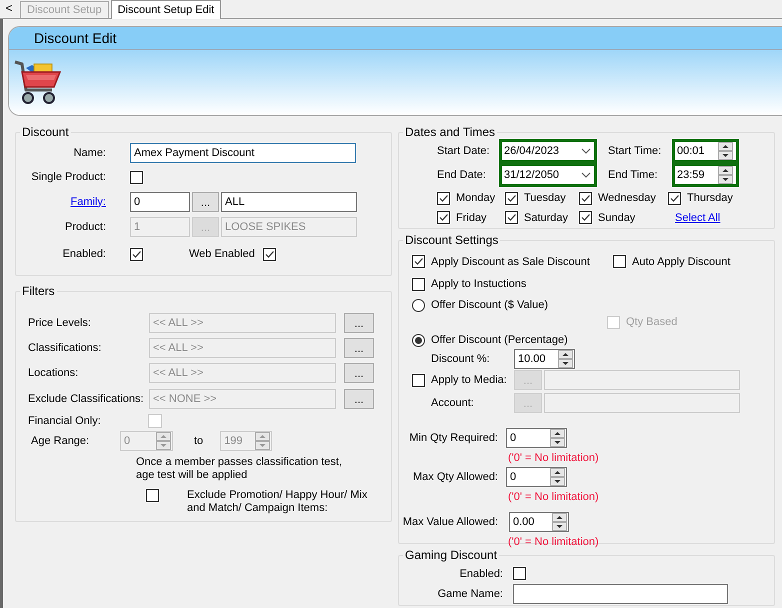 This screenshot has width=782, height=608. What do you see at coordinates (633, 175) in the screenshot?
I see `field-label: End Time:` at bounding box center [633, 175].